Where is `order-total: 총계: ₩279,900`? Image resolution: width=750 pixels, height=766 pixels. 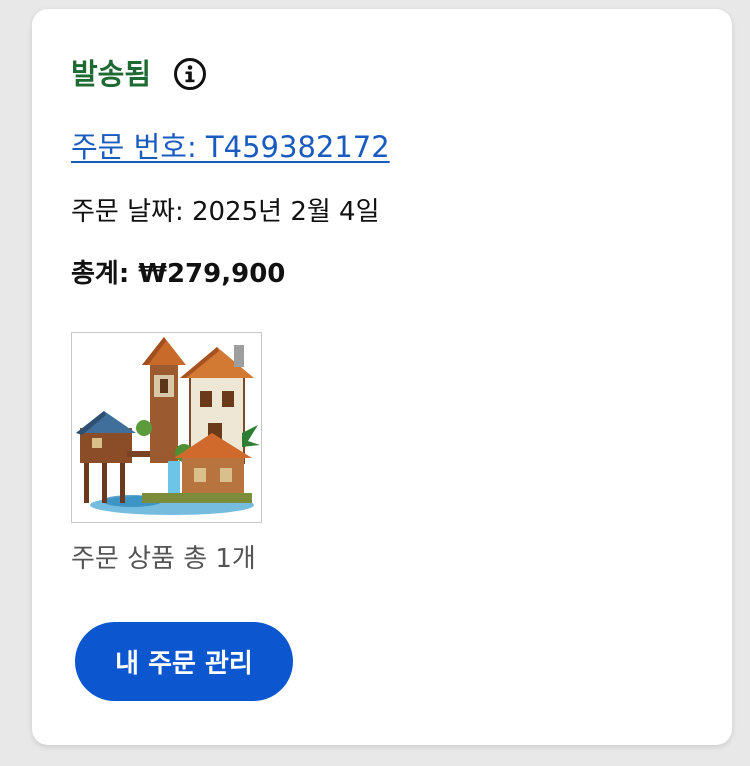
order-total: 총계: ₩279,900 is located at coordinates (178, 274).